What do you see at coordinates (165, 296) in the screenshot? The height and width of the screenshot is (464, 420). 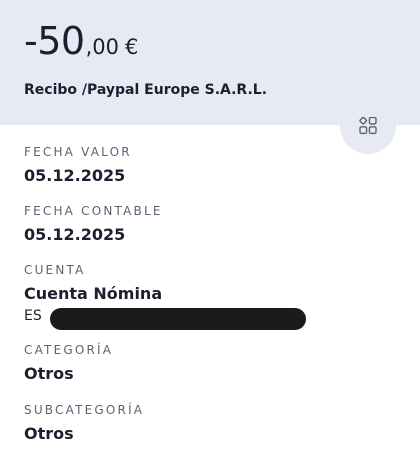 I see `field-cuenta: CUENTA Cuenta Nómina ES` at bounding box center [165, 296].